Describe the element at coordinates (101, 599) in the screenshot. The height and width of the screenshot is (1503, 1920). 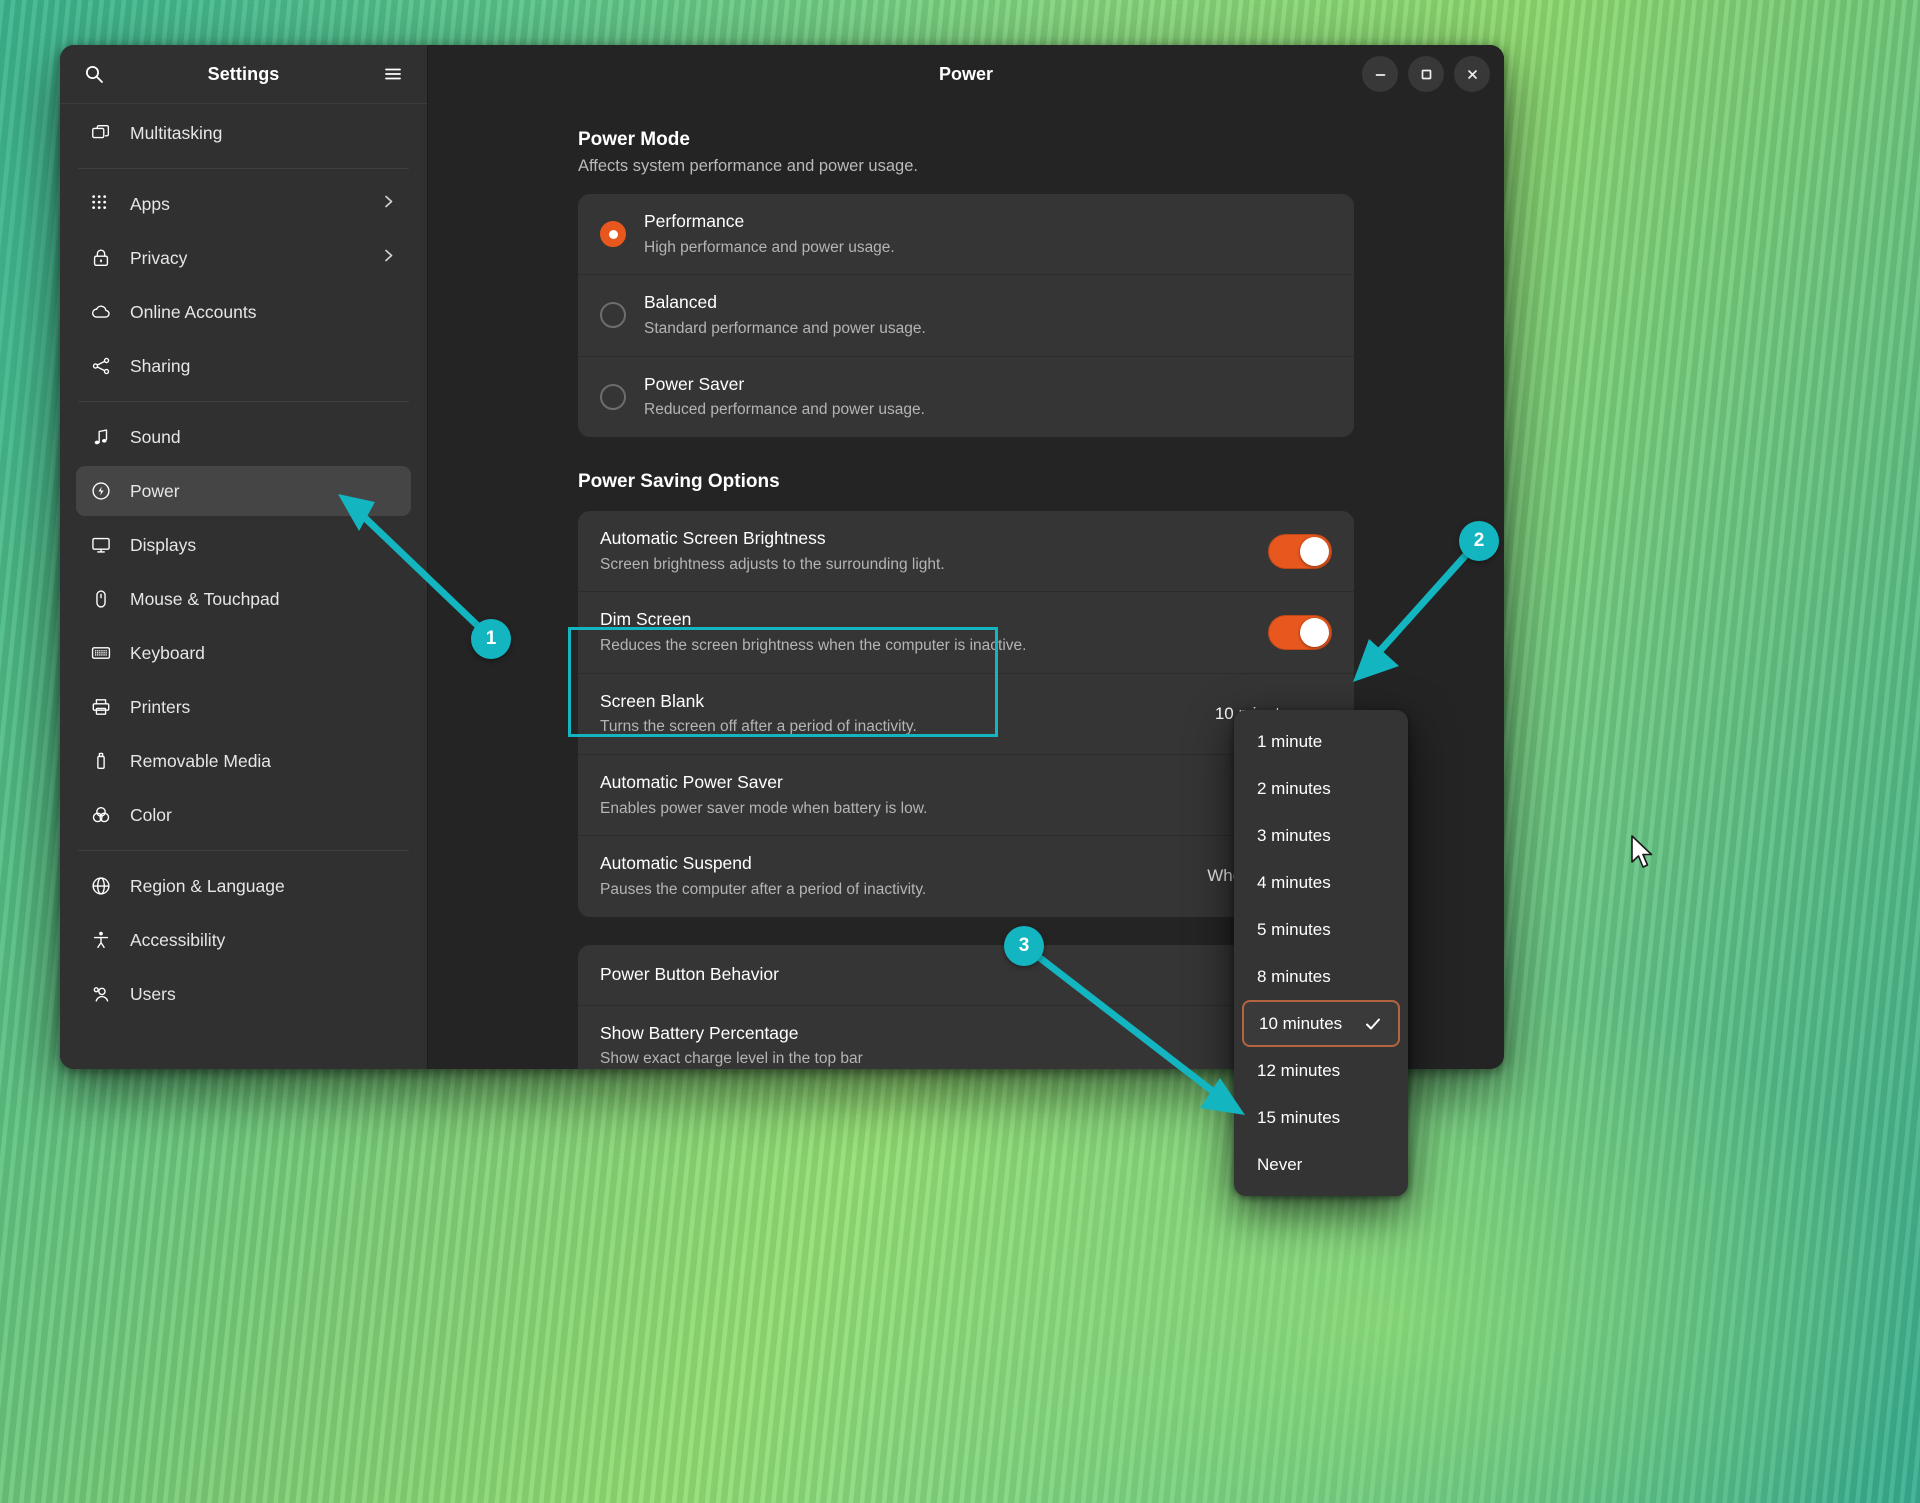
I see `mouse-icon` at that location.